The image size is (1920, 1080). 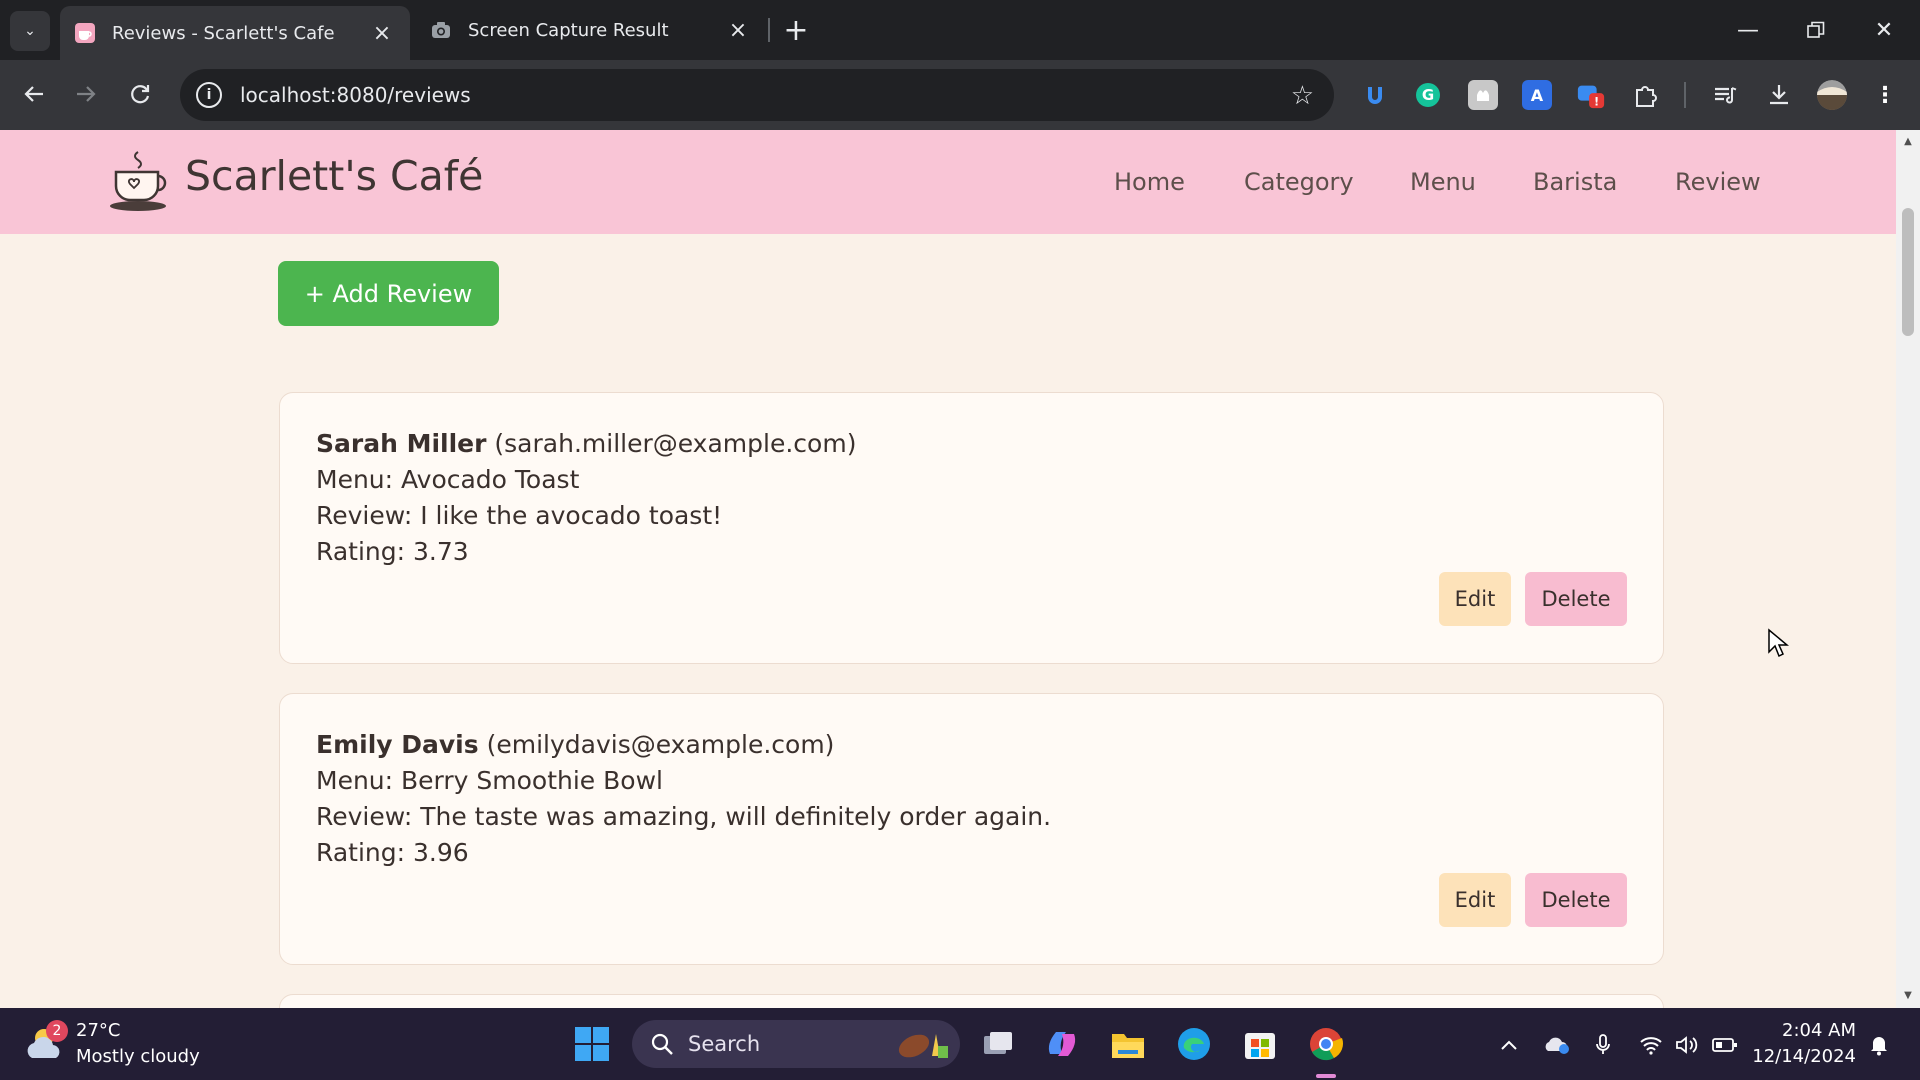 I want to click on battery-icon, so click(x=1725, y=1045).